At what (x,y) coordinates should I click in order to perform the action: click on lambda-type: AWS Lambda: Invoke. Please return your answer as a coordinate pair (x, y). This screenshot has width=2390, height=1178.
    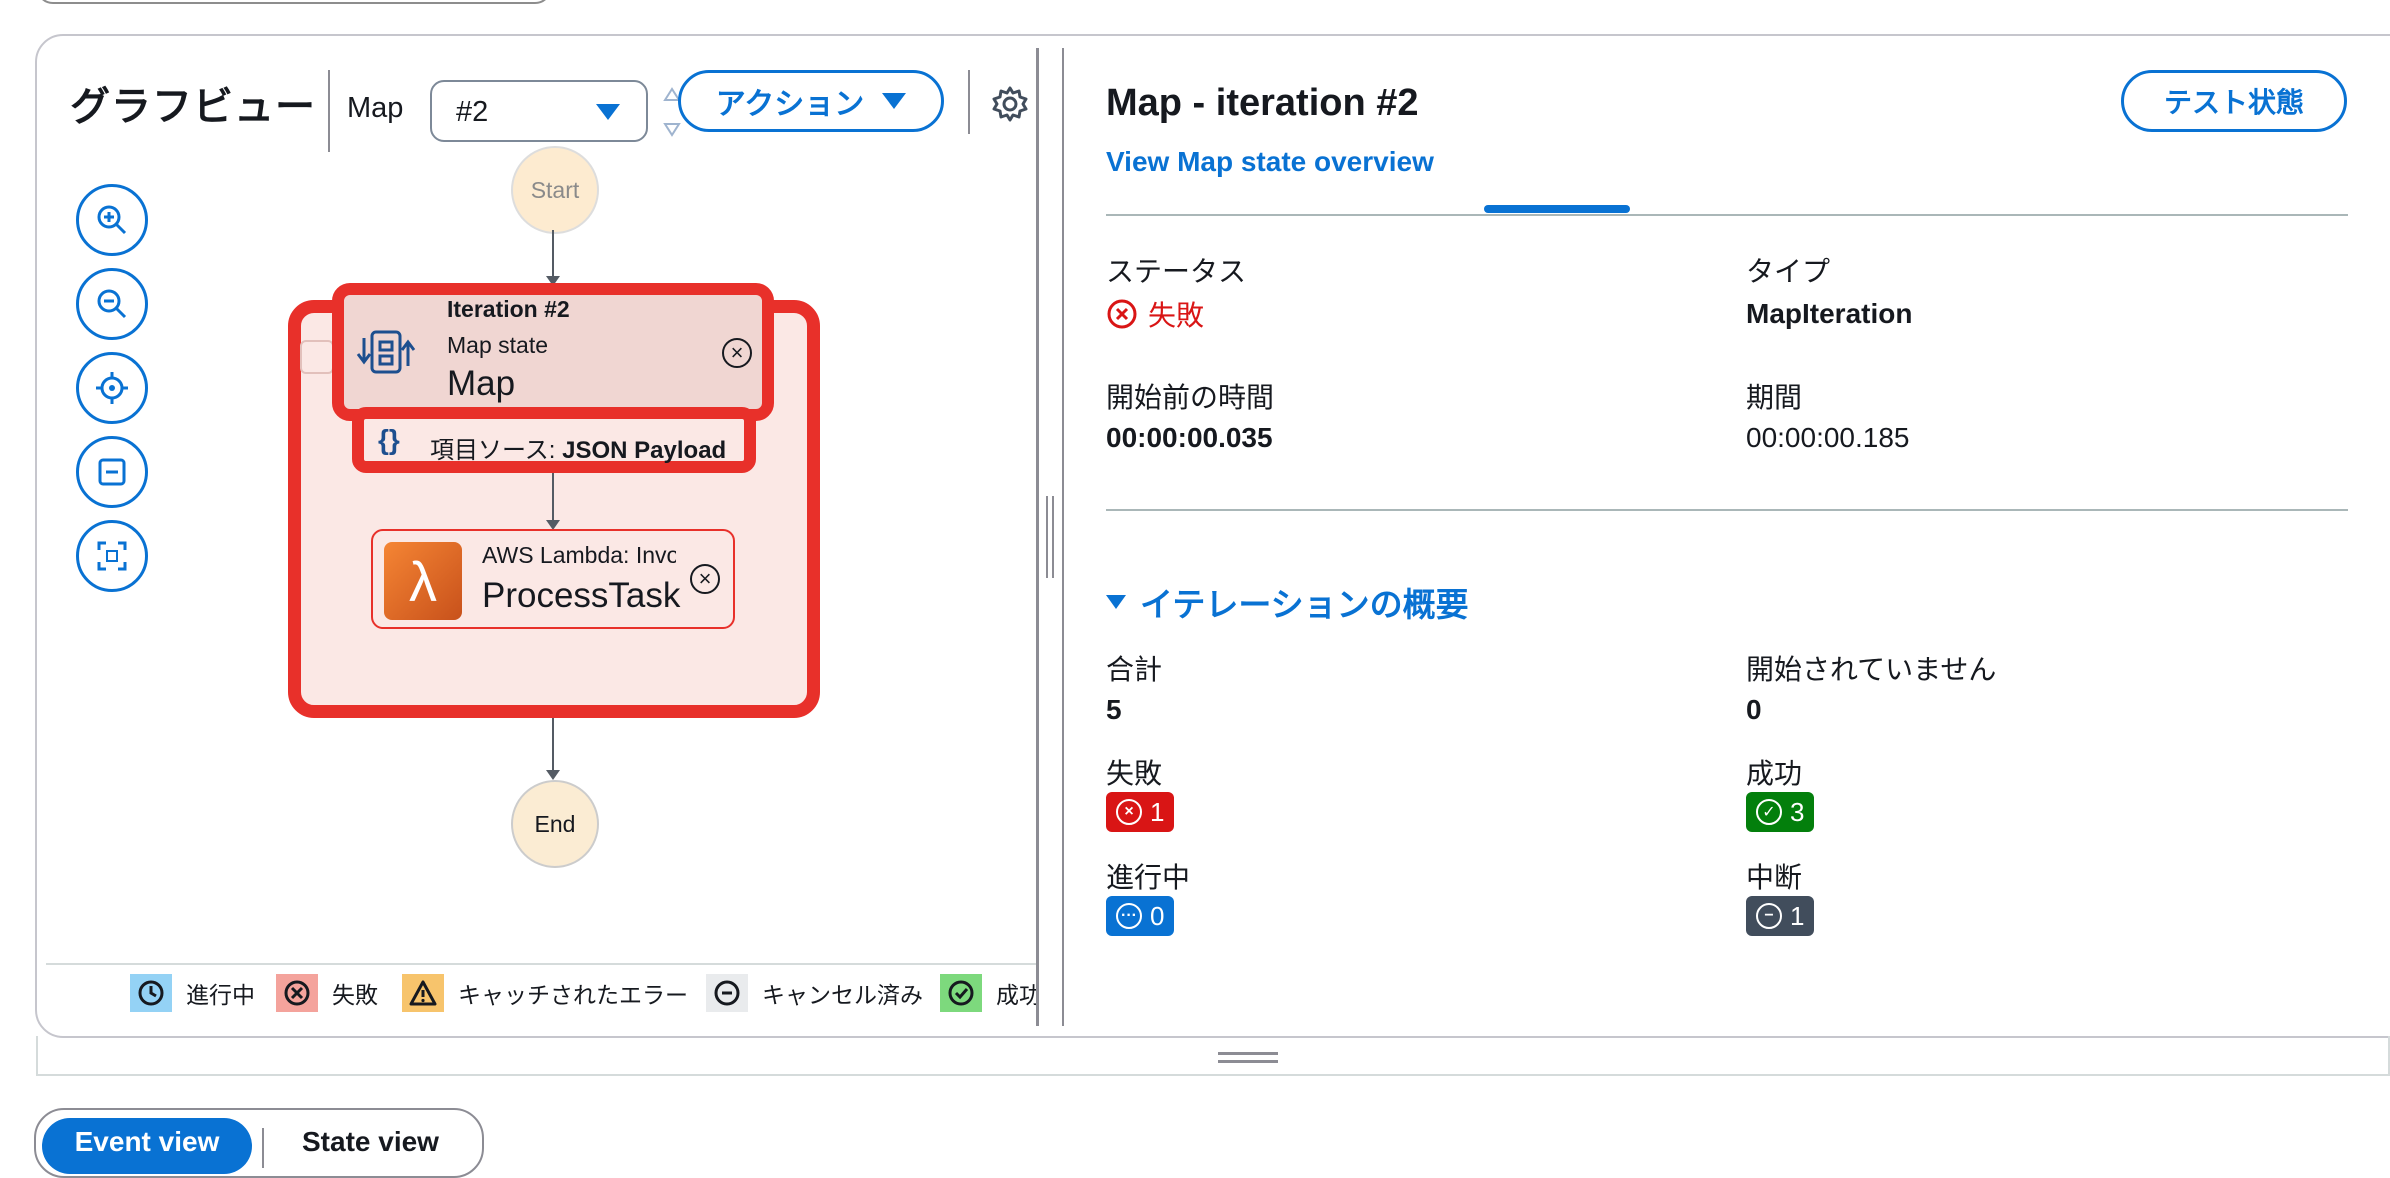
    Looking at the image, I should click on (579, 555).